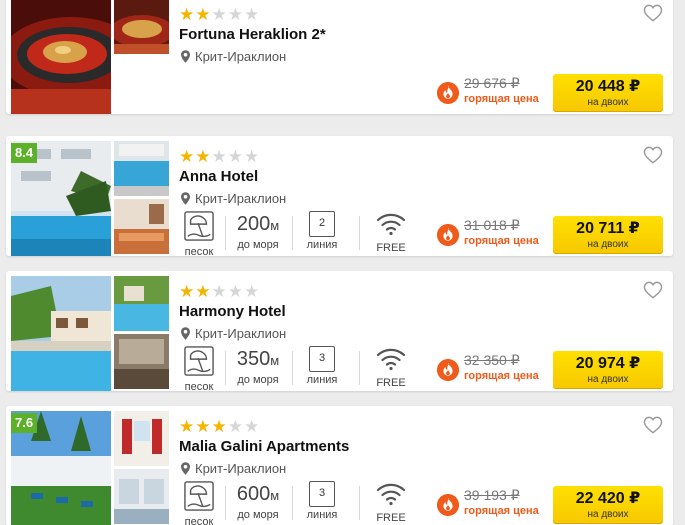 The image size is (685, 525). I want to click on hotel-name: Malia Galini Apartments, so click(264, 446).